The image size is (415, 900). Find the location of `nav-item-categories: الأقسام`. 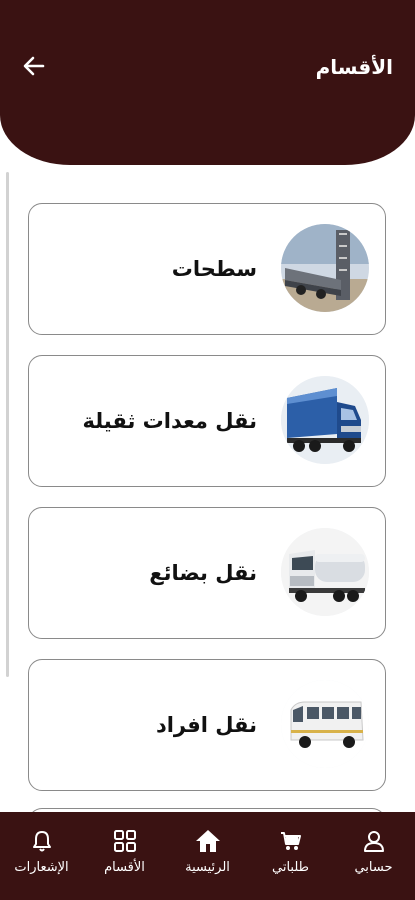

nav-item-categories: الأقسام is located at coordinates (124, 856).